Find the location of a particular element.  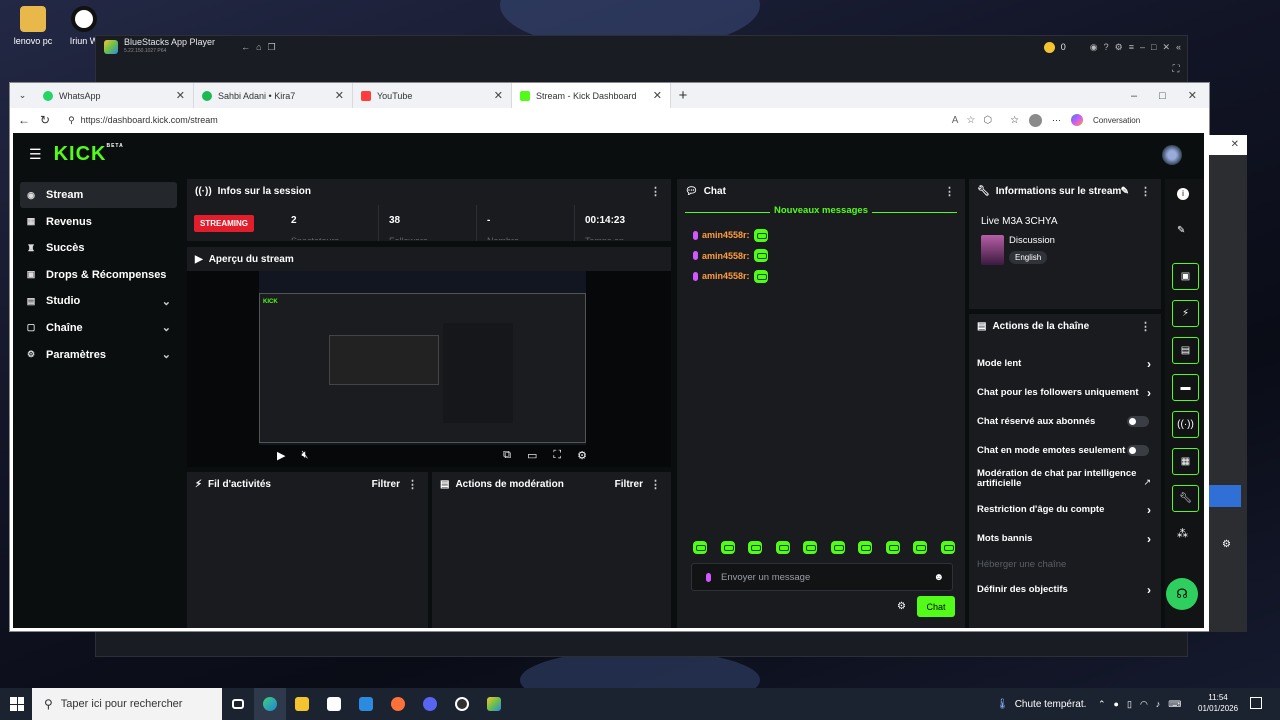

desktop-icon-lenovo-pc: lenovo pc is located at coordinates (33, 26).